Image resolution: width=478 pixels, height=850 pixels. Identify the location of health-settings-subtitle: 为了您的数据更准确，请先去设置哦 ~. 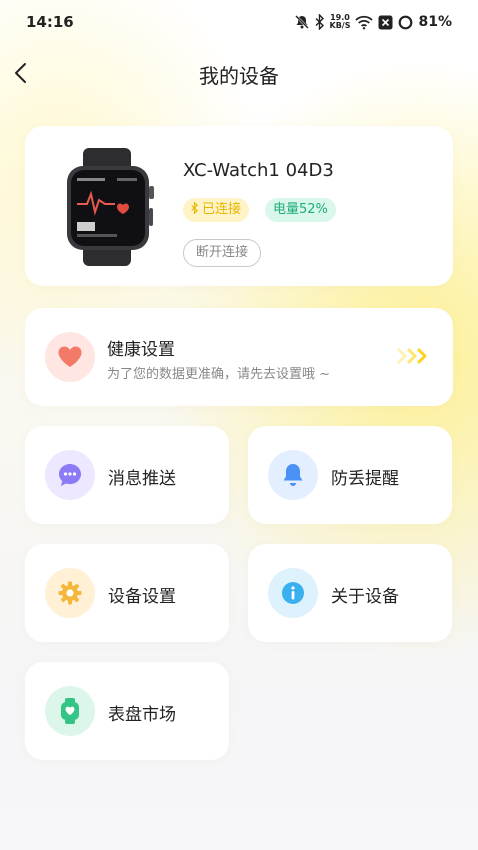
(219, 374).